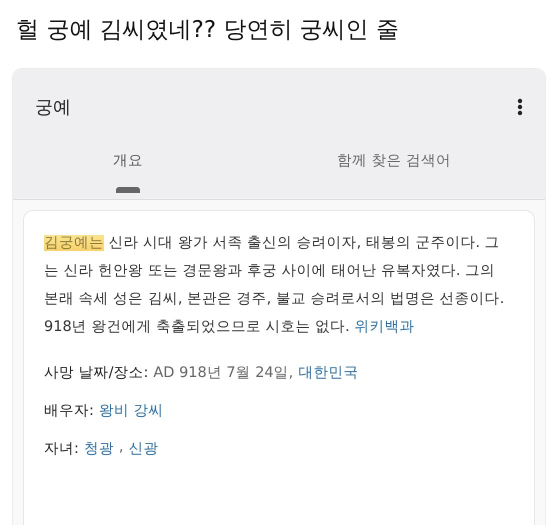  Describe the element at coordinates (53, 107) in the screenshot. I see `panel-title: 궁예` at that location.